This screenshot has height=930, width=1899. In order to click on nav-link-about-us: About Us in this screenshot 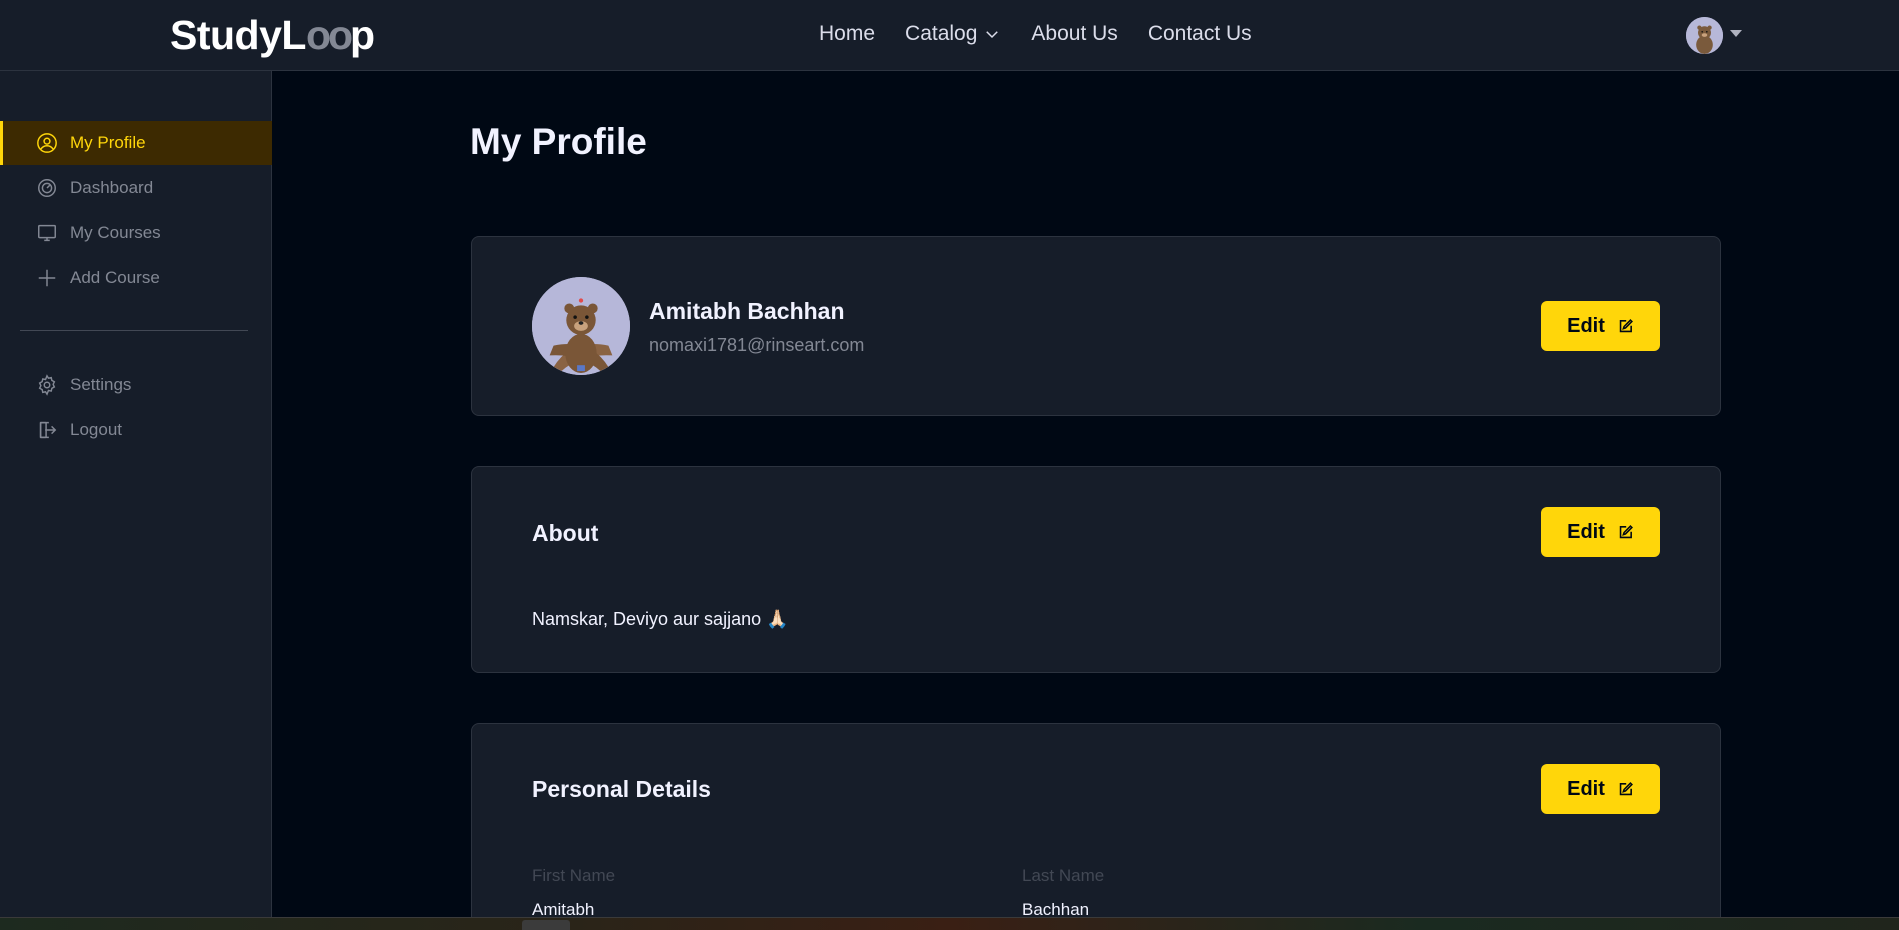, I will do `click(1074, 34)`.